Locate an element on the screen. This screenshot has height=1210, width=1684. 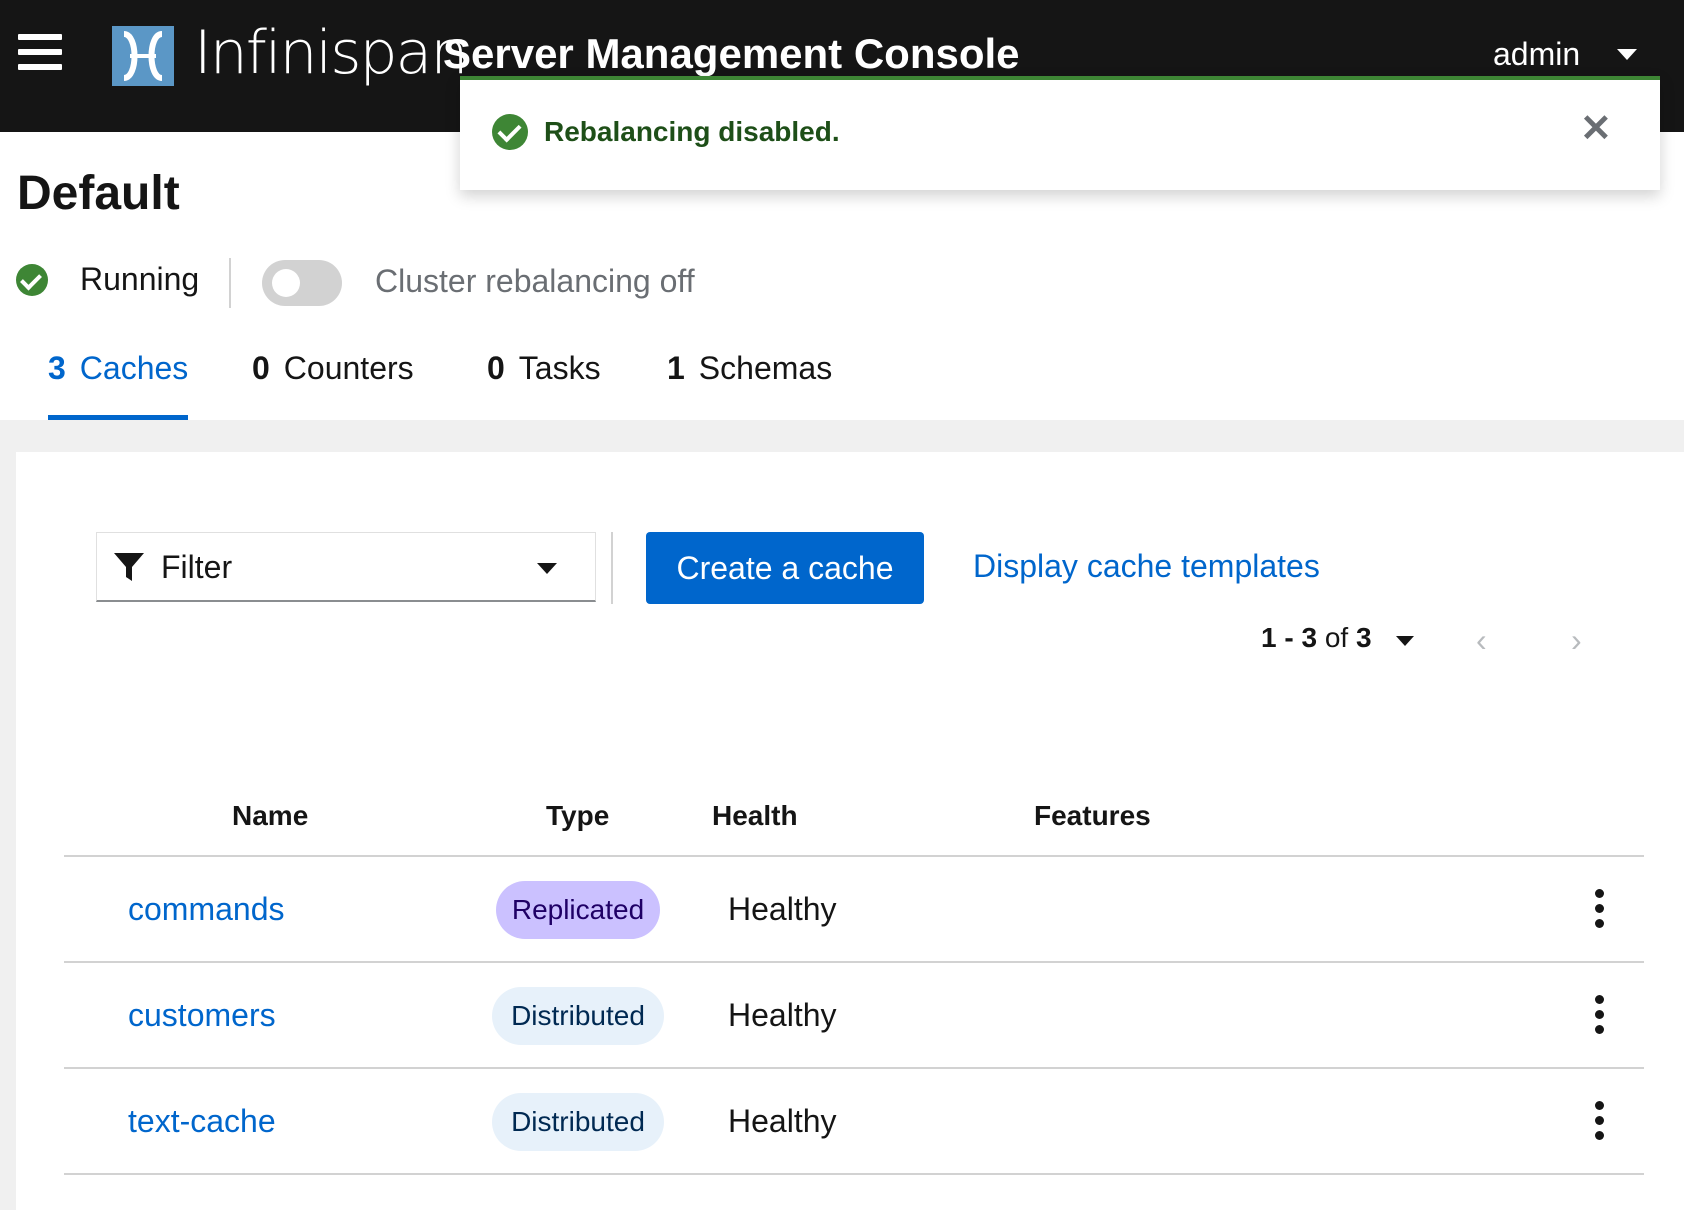
filter-dropdown: Filter is located at coordinates (346, 567).